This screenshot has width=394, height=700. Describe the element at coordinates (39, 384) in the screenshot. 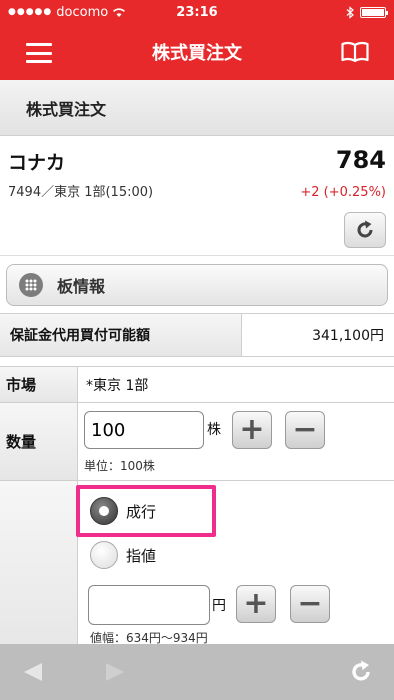

I see `market-label: 市場` at that location.